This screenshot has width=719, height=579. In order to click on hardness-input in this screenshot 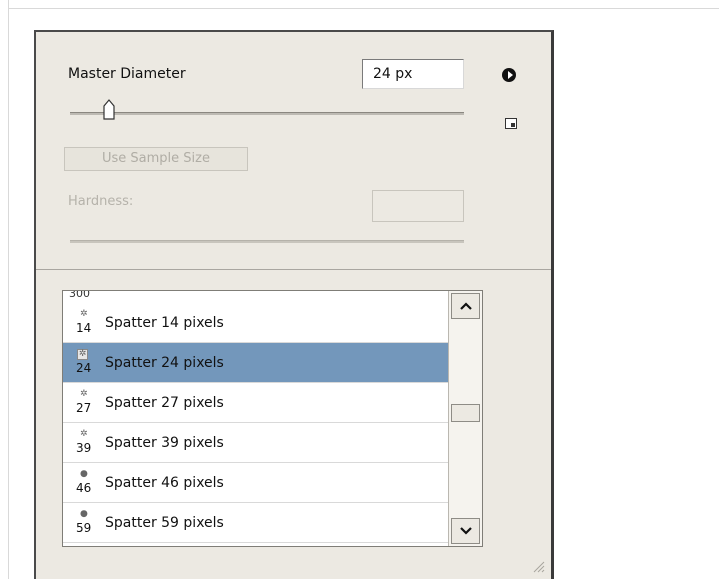, I will do `click(418, 206)`.